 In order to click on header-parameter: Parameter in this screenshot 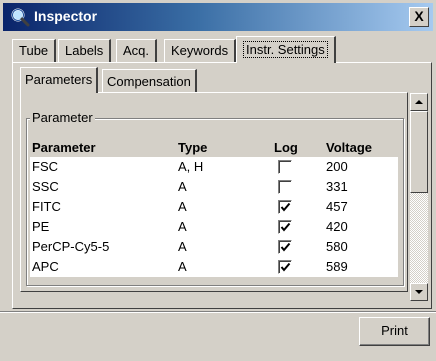, I will do `click(64, 147)`.